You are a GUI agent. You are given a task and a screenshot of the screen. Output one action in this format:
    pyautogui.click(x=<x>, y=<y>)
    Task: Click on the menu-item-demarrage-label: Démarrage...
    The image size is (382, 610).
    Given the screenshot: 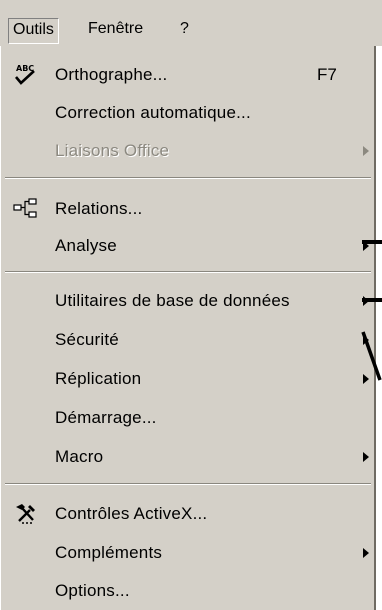 What is the action you would take?
    pyautogui.click(x=106, y=417)
    